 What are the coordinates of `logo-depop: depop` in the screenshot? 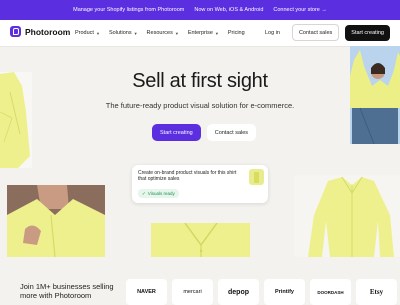 It's located at (238, 292).